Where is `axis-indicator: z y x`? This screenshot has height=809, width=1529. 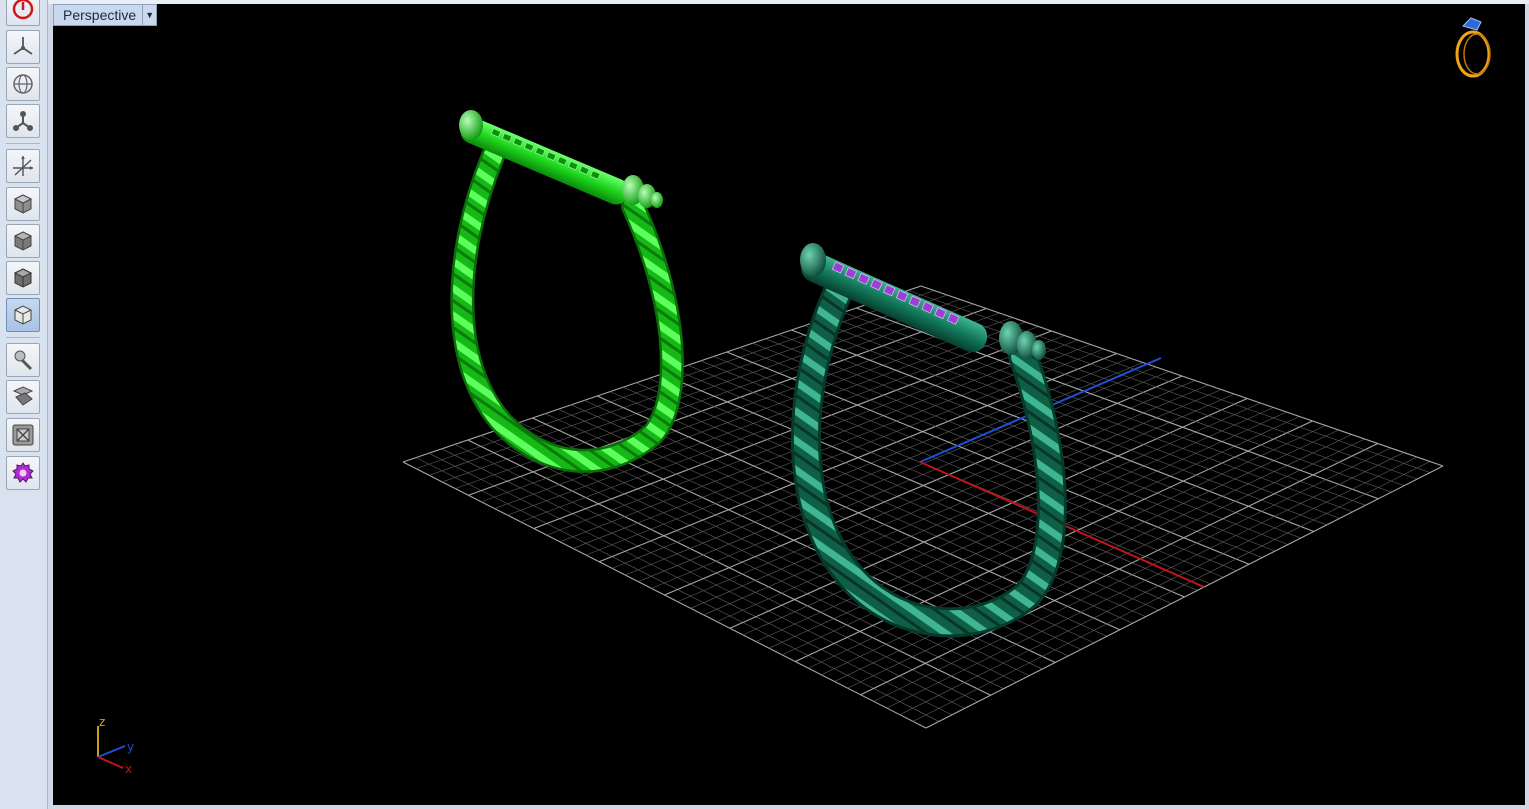 axis-indicator: z y x is located at coordinates (115, 745).